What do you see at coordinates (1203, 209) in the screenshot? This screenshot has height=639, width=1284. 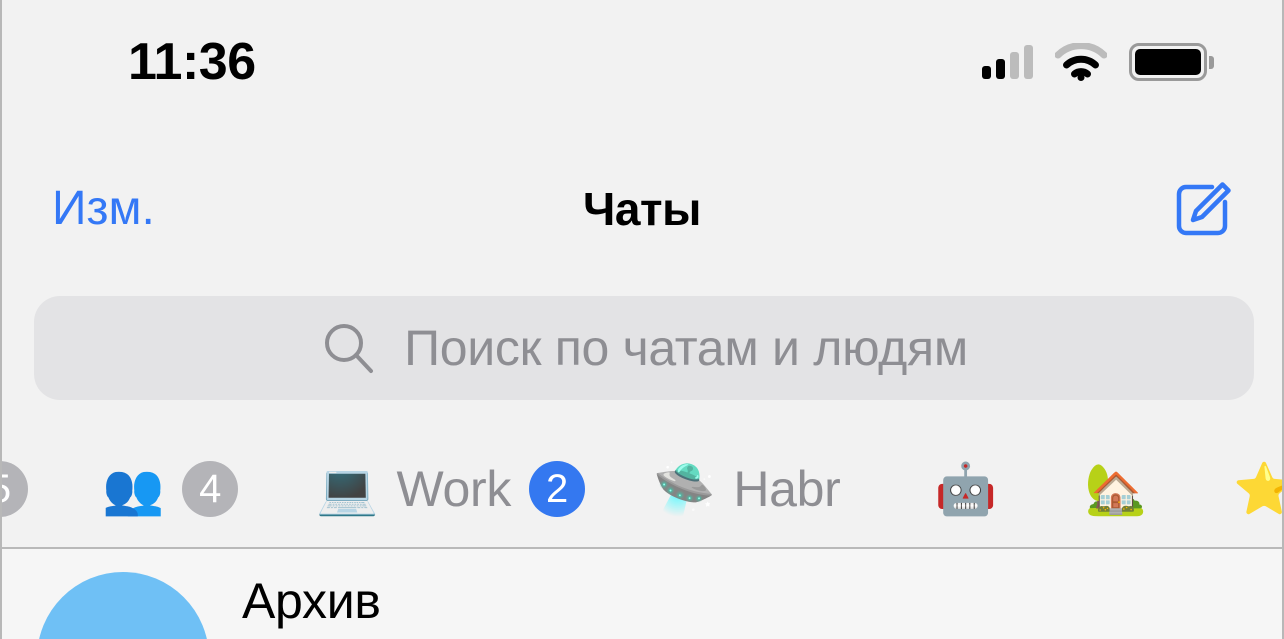 I see `compose-icon` at bounding box center [1203, 209].